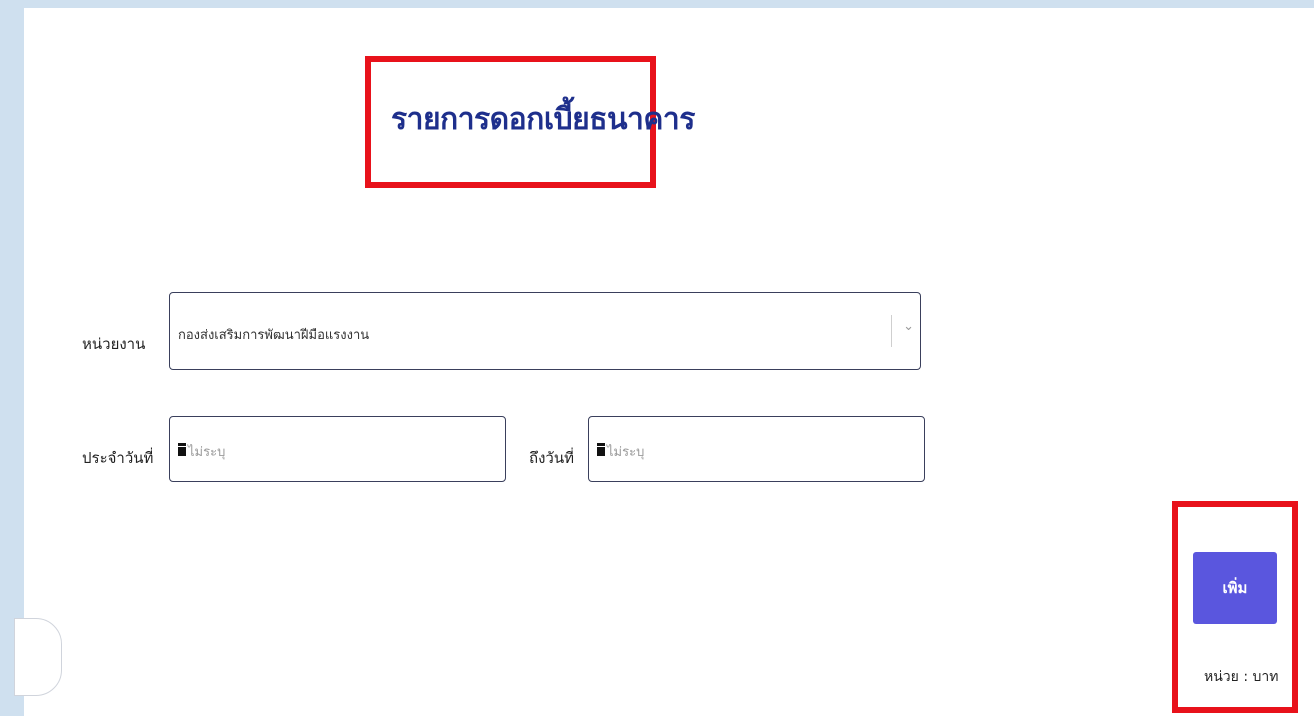  What do you see at coordinates (891, 331) in the screenshot?
I see `select-separator` at bounding box center [891, 331].